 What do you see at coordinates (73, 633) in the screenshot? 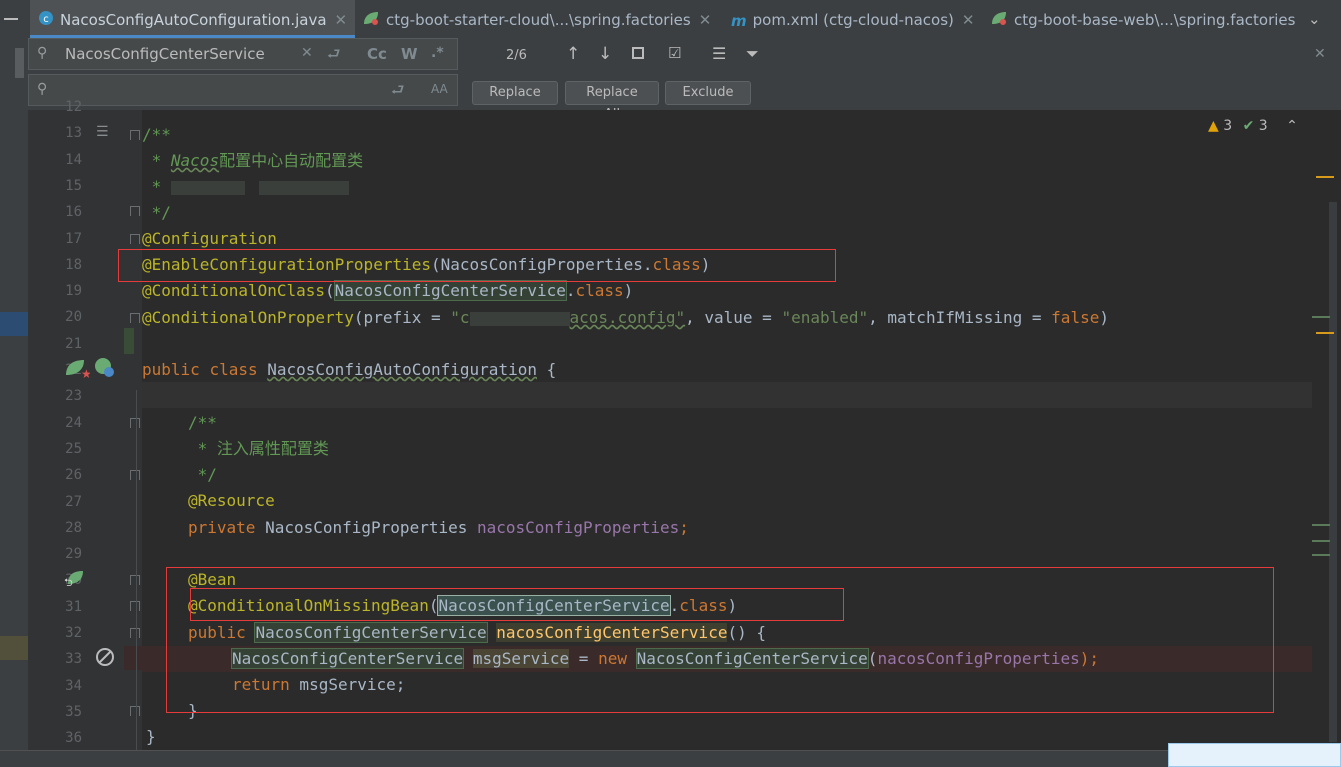
I see `line-number: 32` at bounding box center [73, 633].